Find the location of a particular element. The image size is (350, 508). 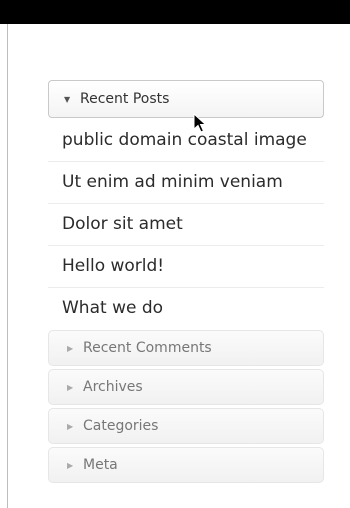

post-link: Ut enim ad minim veniam is located at coordinates (186, 183).